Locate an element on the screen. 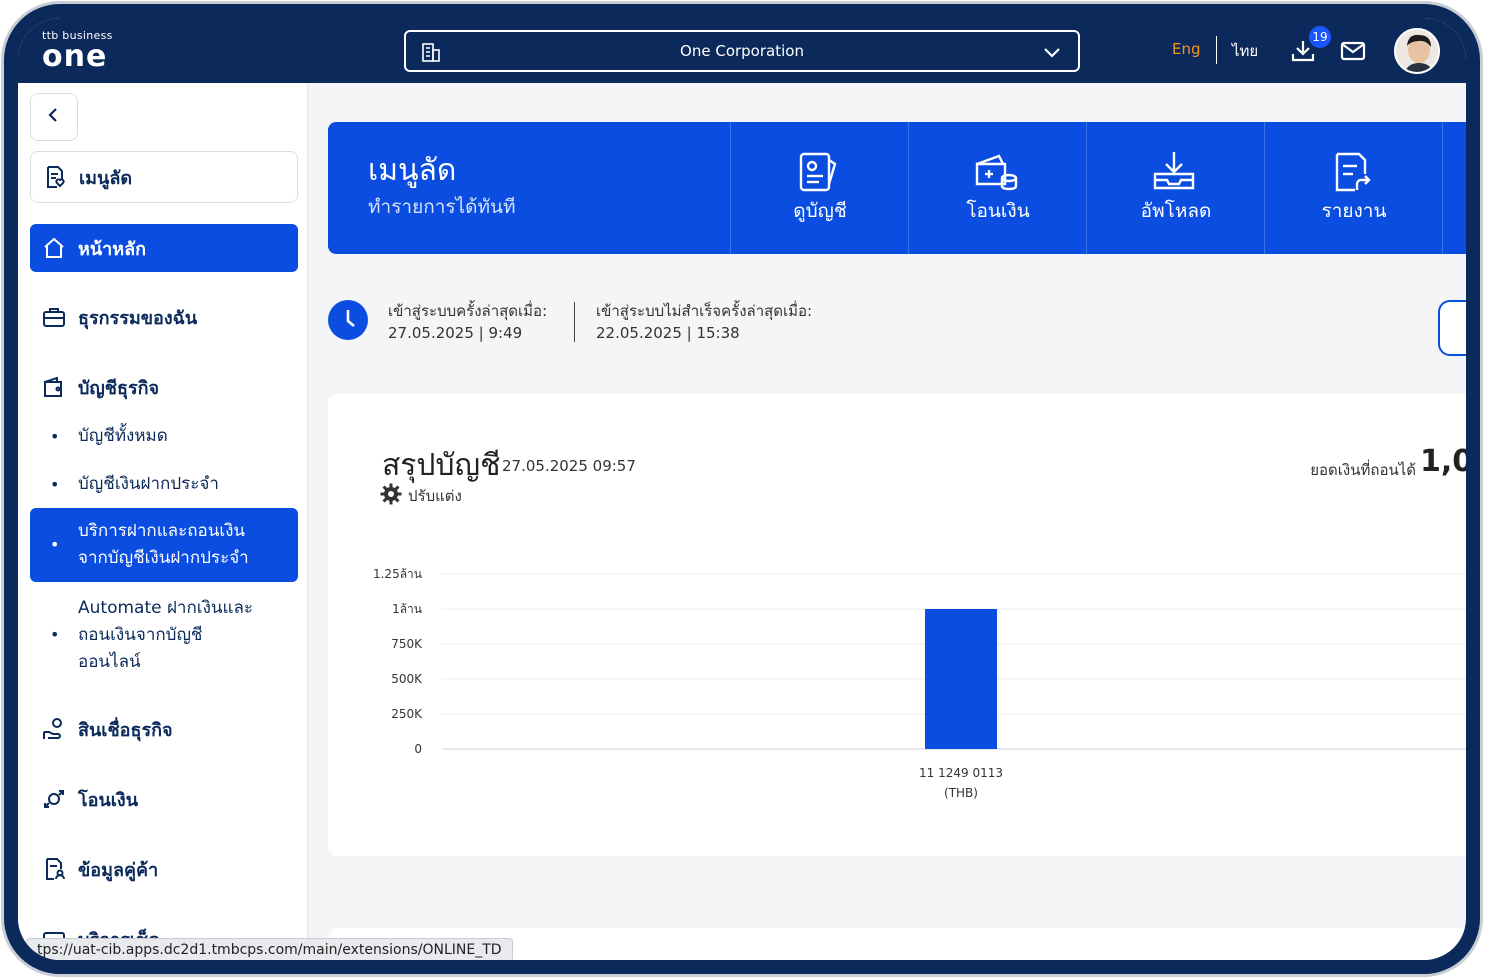 This screenshot has width=1485, height=978. language-eng: Eng is located at coordinates (1186, 49).